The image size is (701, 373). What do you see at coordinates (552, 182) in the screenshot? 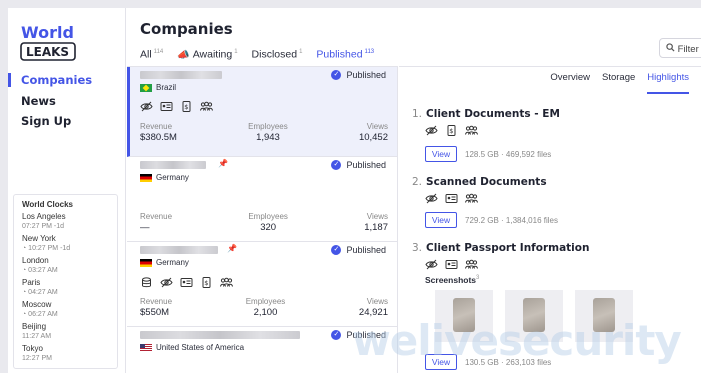
I see `highlight-title: 2. Scanned Documents` at bounding box center [552, 182].